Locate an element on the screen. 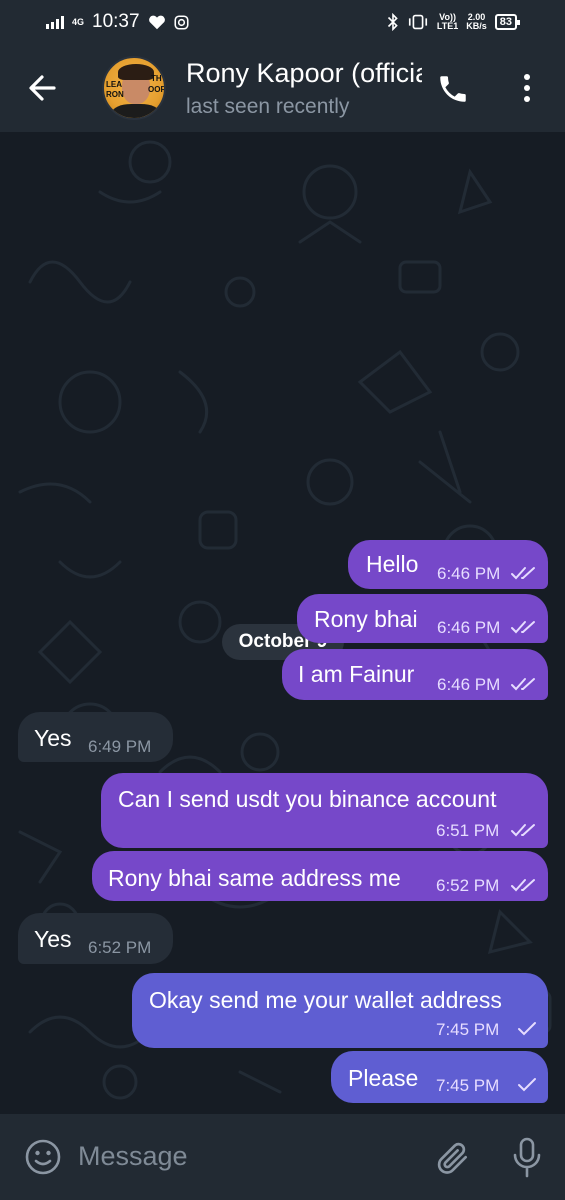  vibrate-icon is located at coordinates (417, 22).